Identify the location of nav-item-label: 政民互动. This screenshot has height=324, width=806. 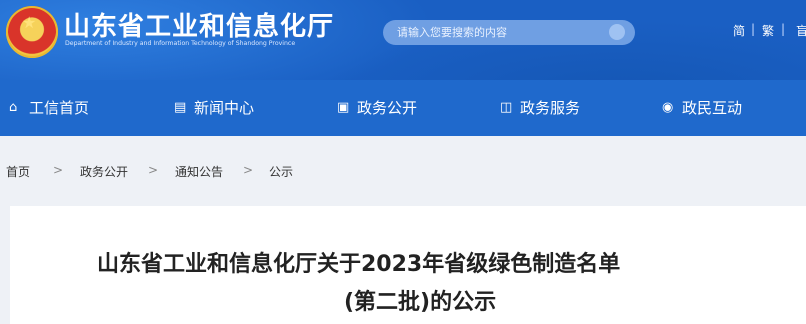
(712, 108).